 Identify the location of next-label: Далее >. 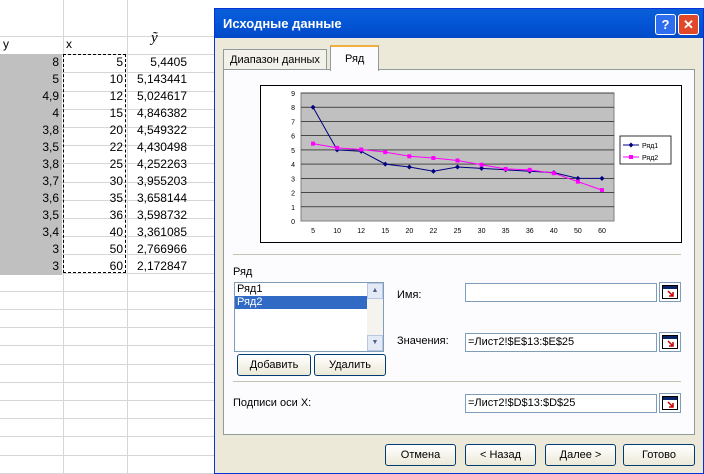
(580, 455).